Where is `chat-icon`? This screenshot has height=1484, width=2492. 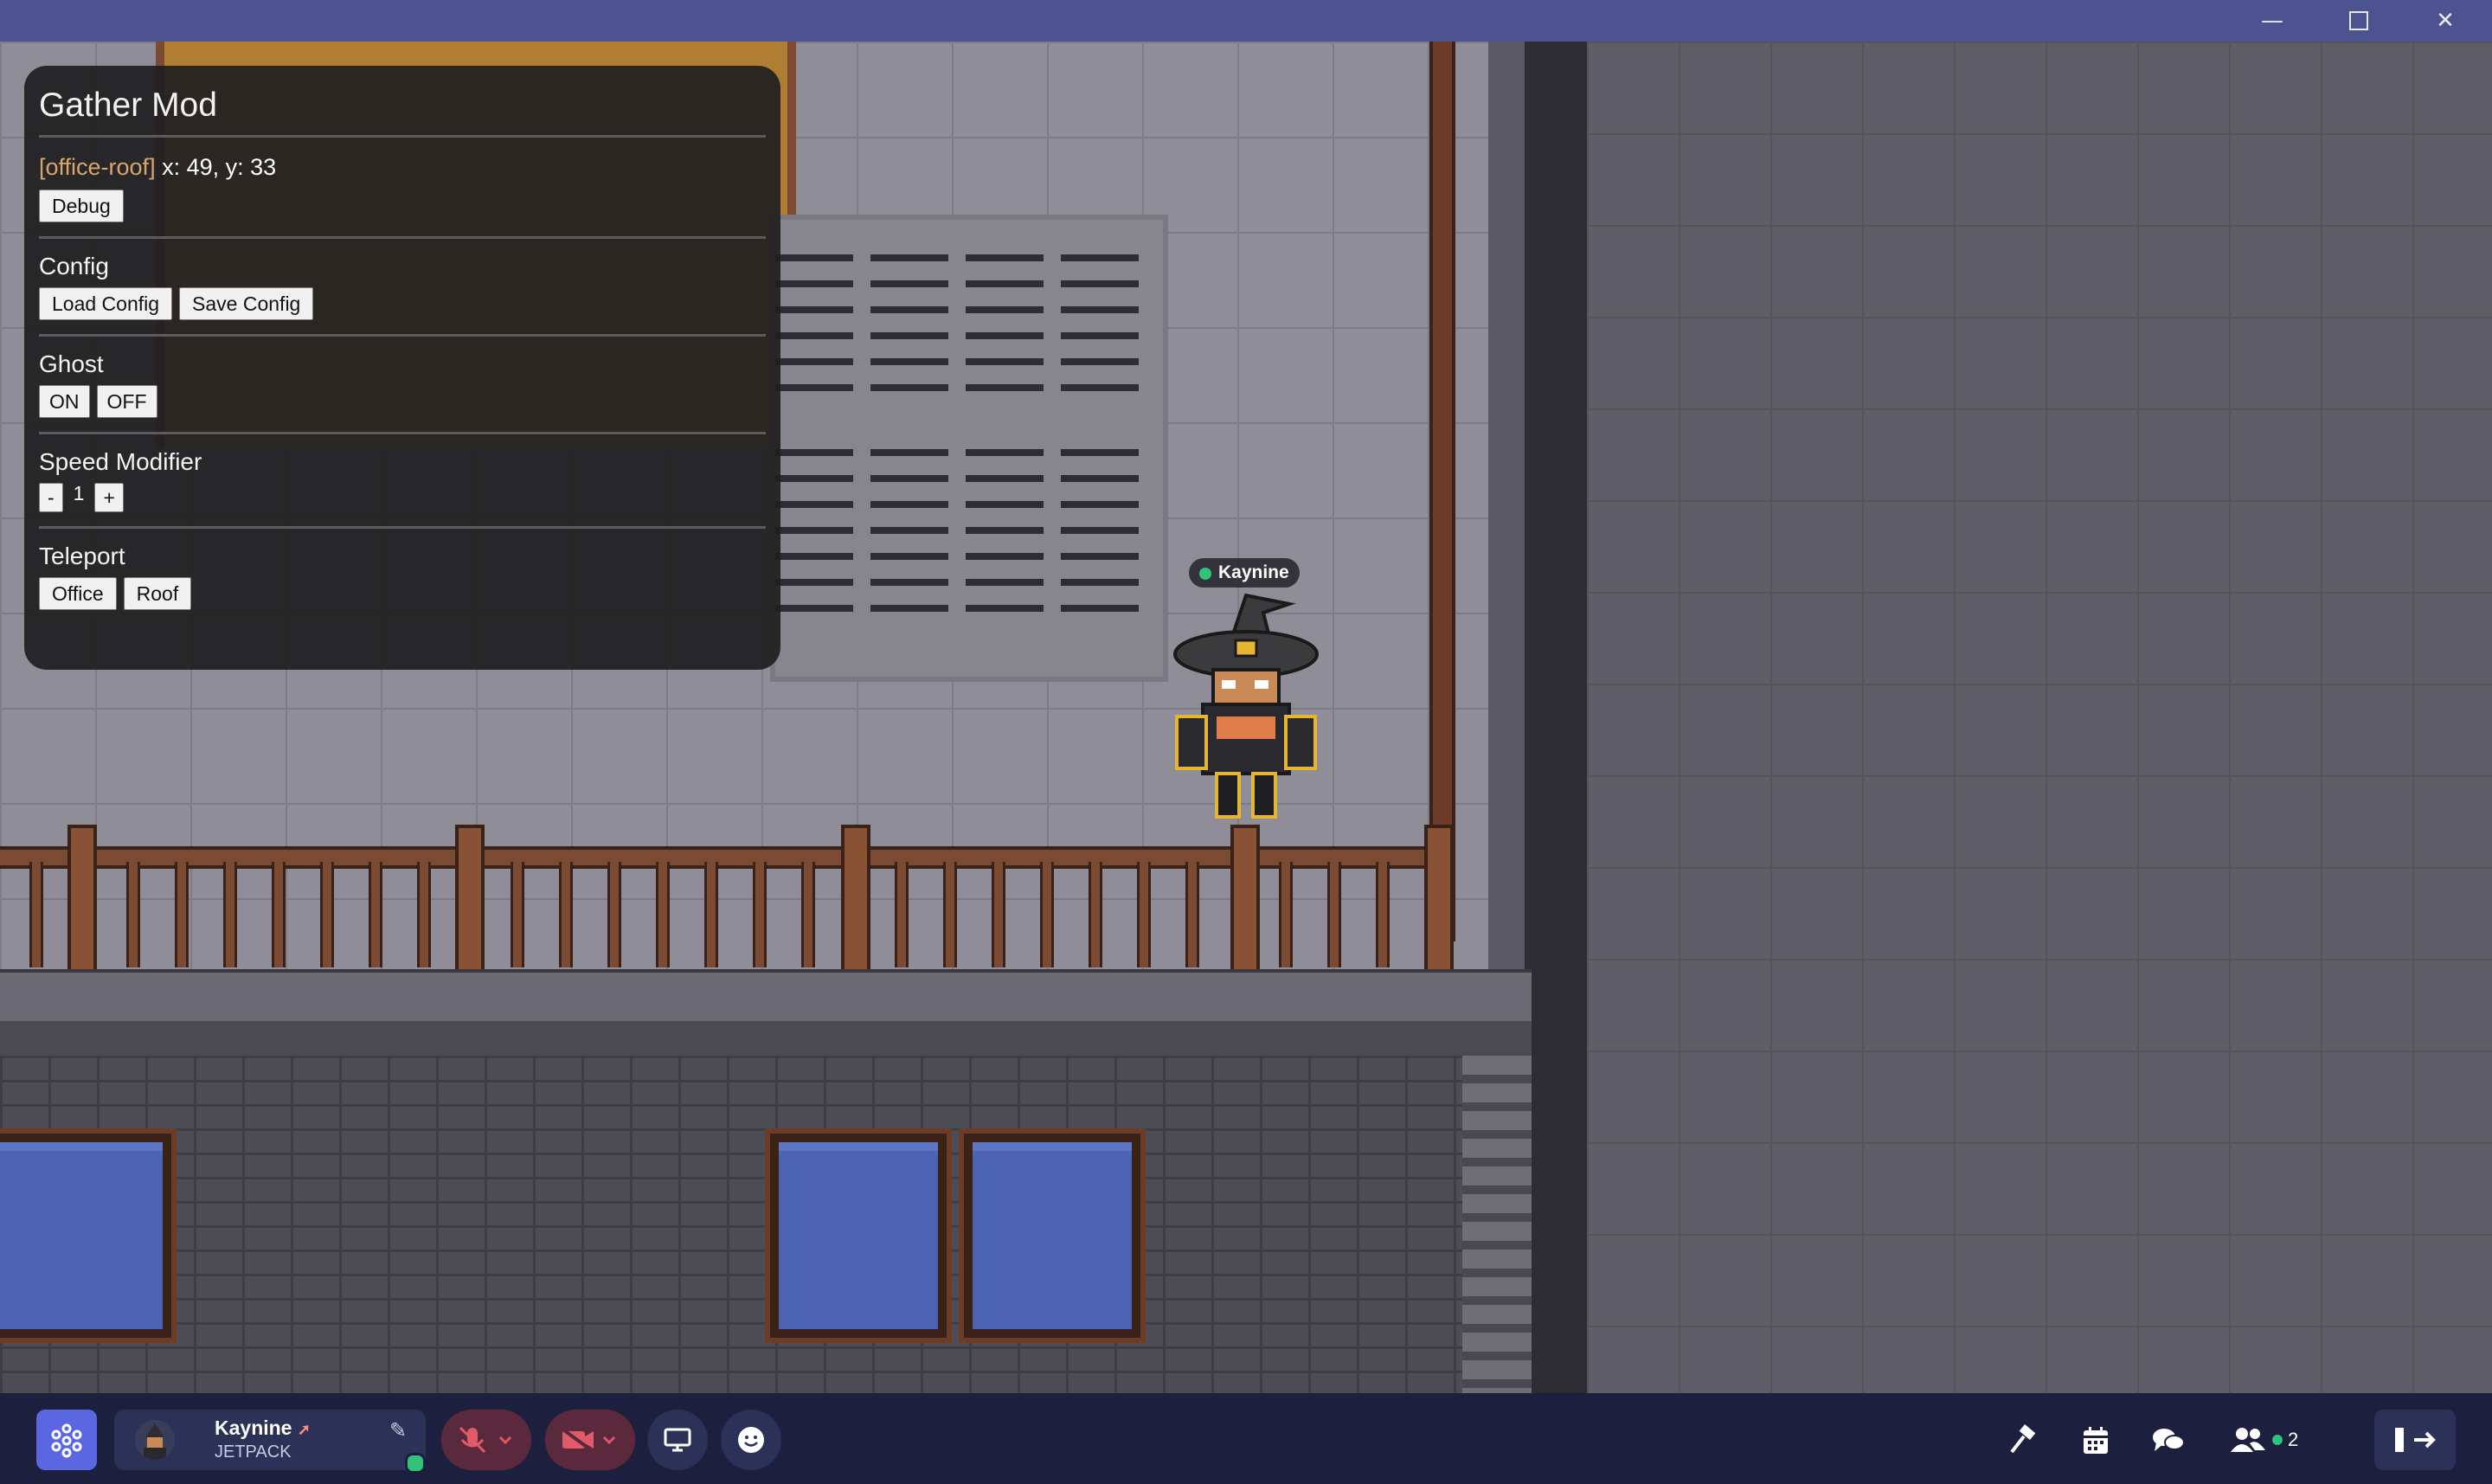
chat-icon is located at coordinates (2169, 1440).